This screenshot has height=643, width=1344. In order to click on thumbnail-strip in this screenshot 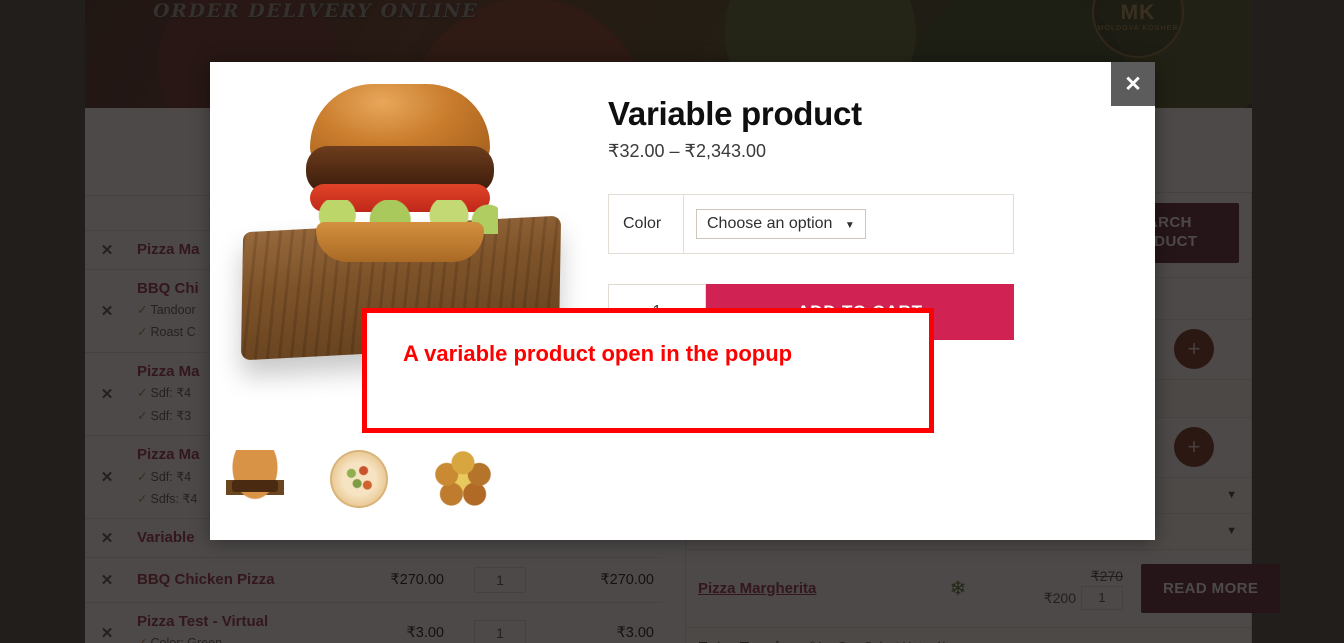, I will do `click(359, 479)`.